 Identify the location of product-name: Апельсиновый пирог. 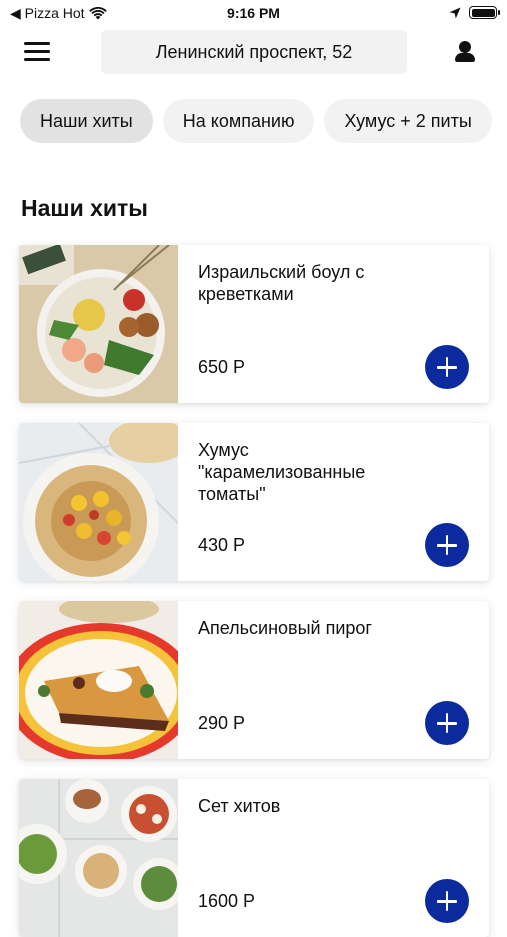
(285, 628).